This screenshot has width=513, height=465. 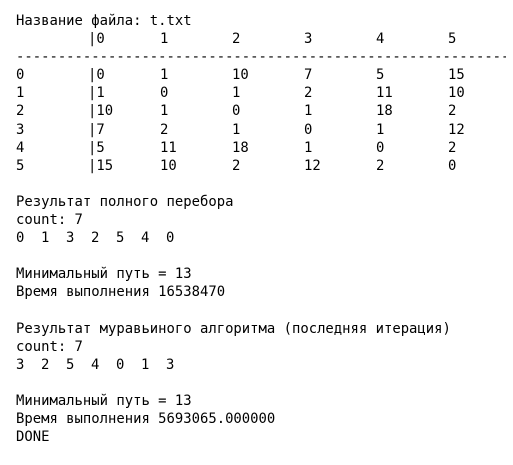 I want to click on ant-time: Время выполнения 5693065.000000, so click(x=146, y=419).